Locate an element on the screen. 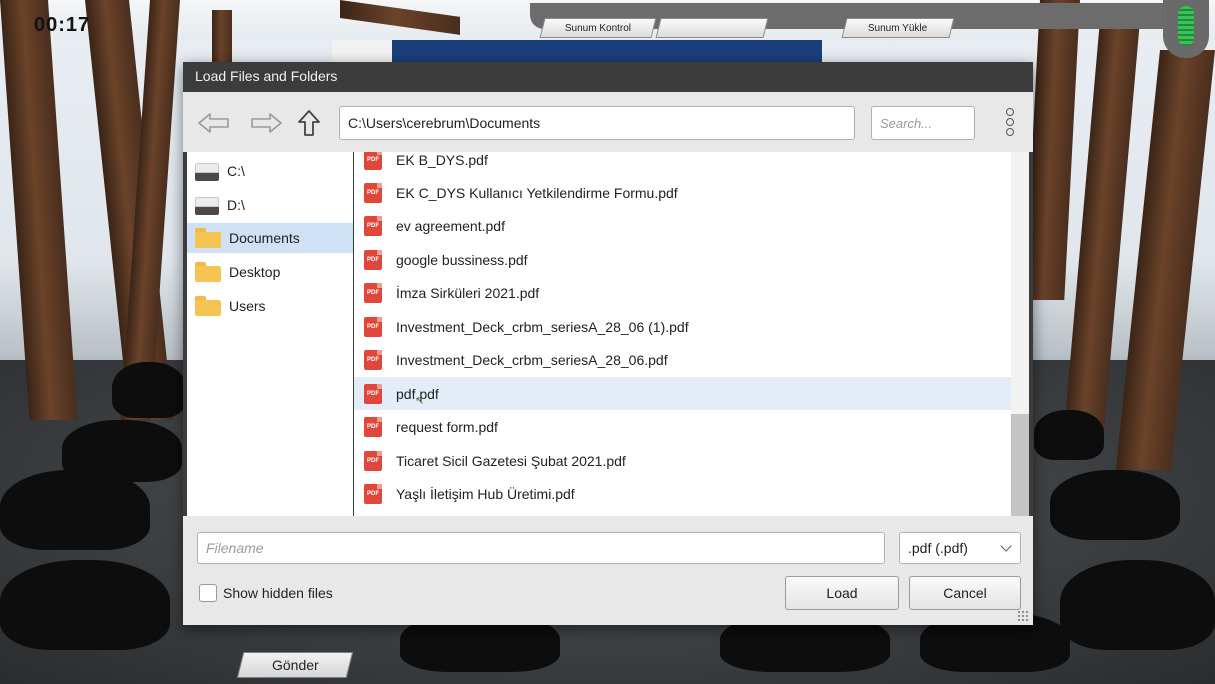  sidebar-item-d-drive: D:\ is located at coordinates (270, 205).